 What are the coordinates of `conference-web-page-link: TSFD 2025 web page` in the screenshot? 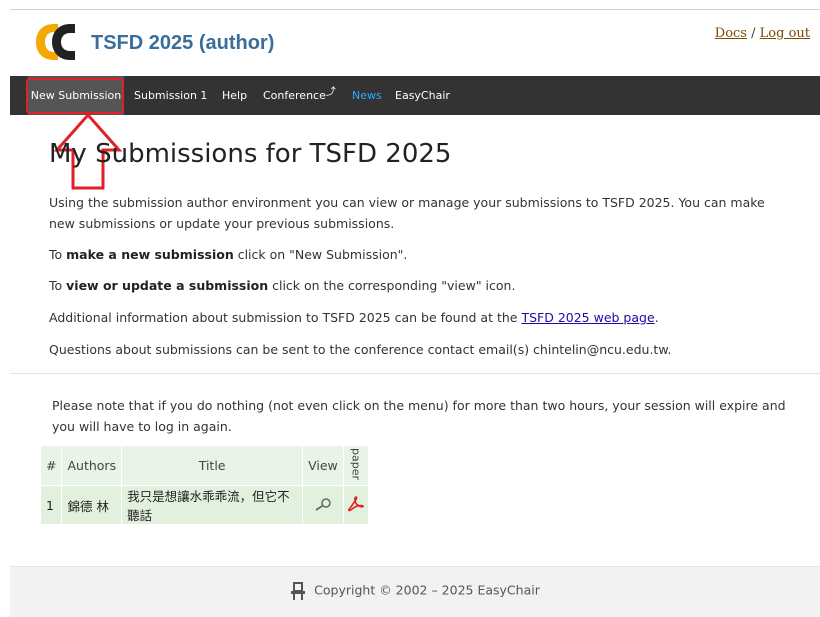 It's located at (587, 317).